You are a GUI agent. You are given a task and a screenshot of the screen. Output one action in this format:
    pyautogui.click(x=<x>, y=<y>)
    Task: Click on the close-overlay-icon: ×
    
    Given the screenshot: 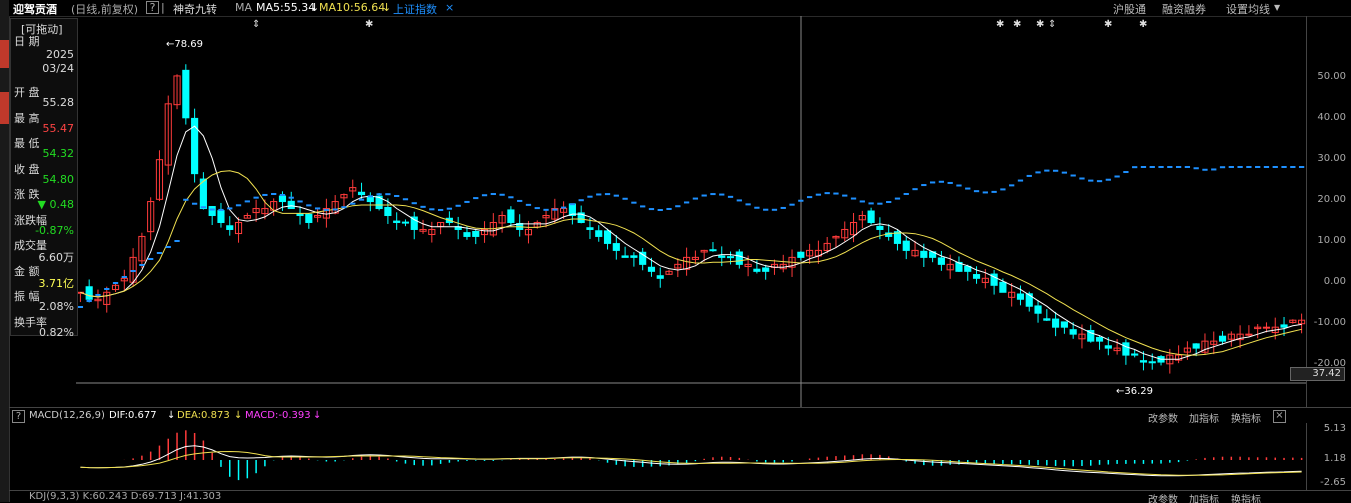 What is the action you would take?
    pyautogui.click(x=449, y=7)
    